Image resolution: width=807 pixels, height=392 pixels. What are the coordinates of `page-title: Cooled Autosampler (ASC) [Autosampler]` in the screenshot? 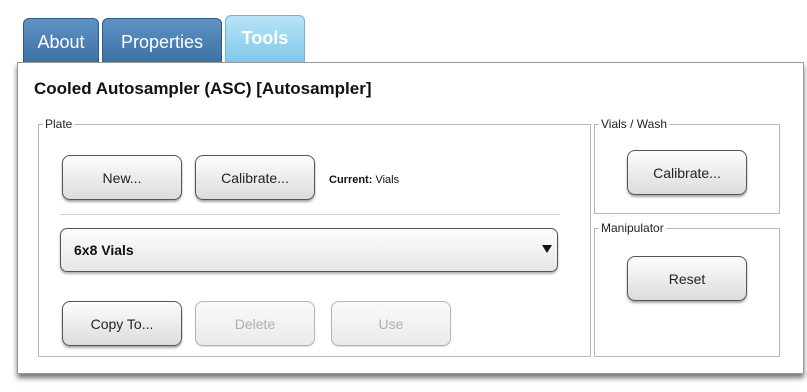 It's located at (203, 88).